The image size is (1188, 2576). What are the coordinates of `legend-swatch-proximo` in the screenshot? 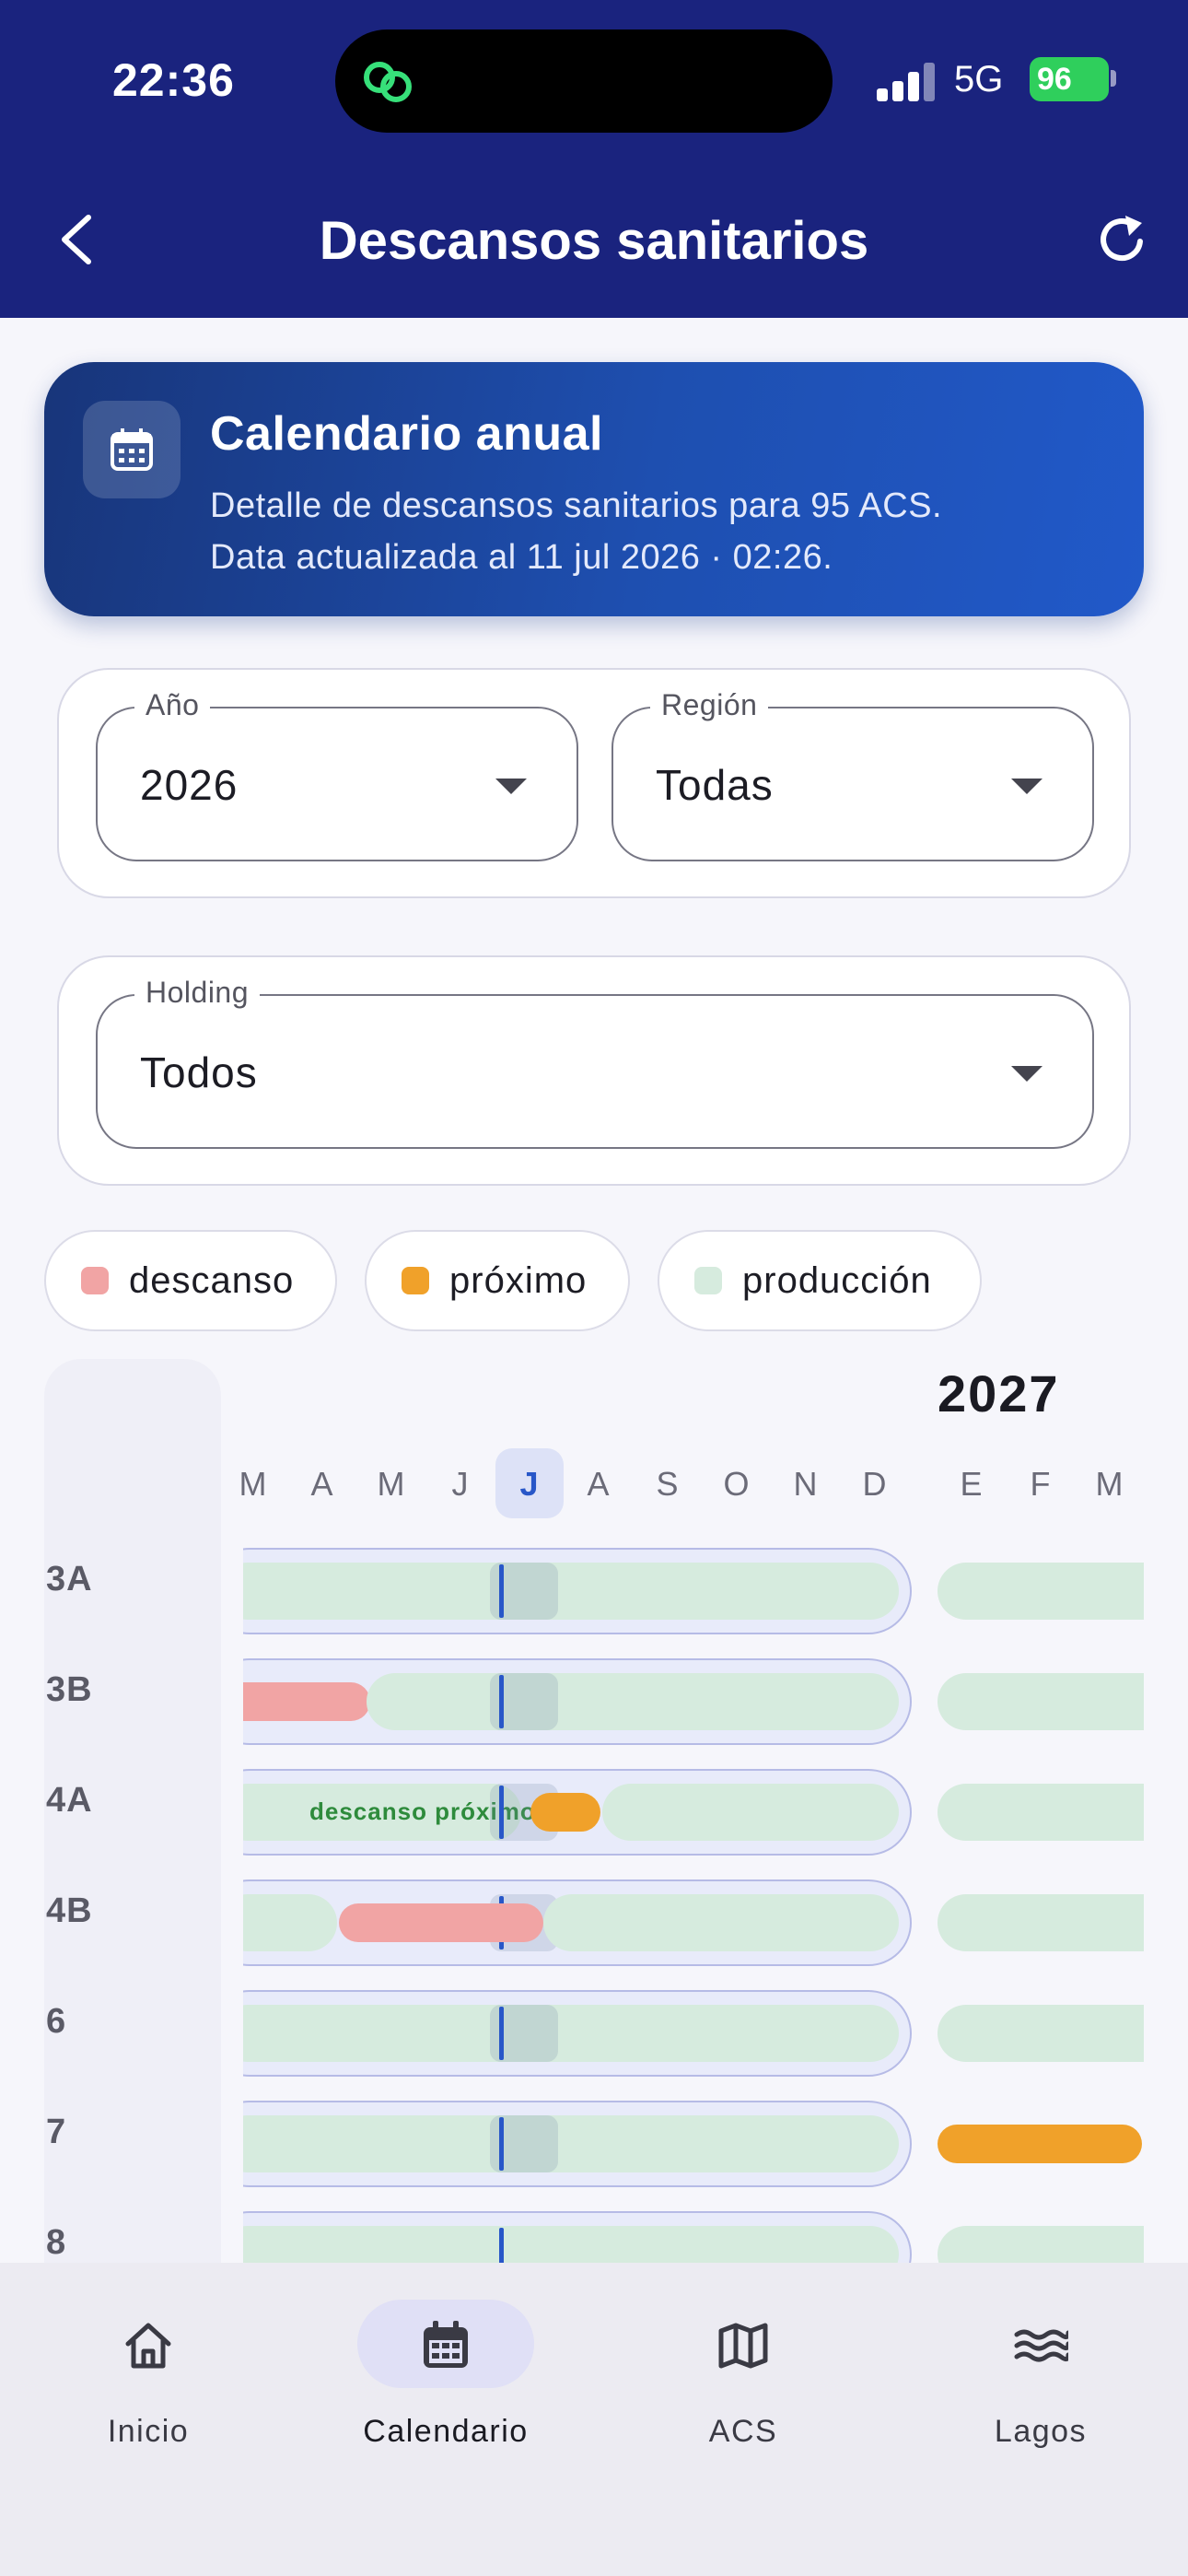 It's located at (415, 1280).